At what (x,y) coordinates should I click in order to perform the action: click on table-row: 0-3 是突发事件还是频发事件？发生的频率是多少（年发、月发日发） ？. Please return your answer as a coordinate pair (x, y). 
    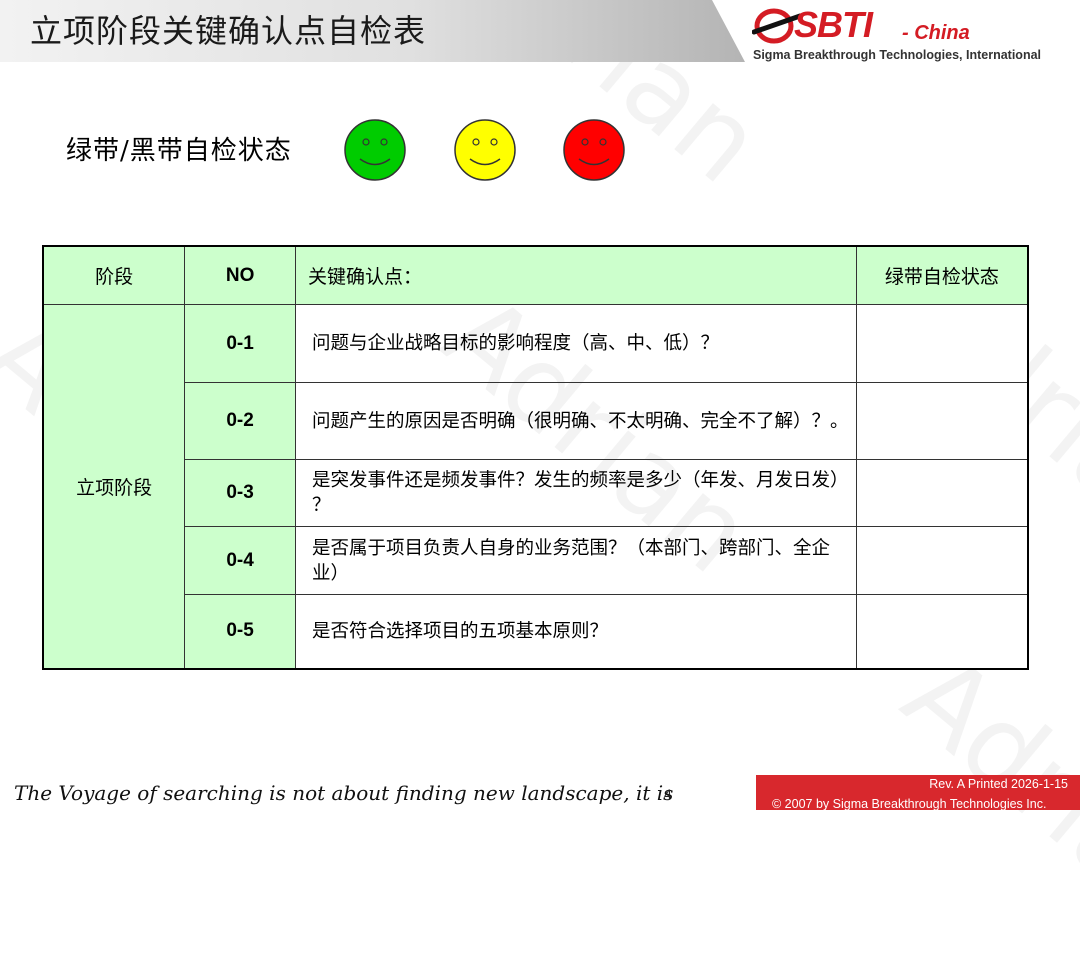
    Looking at the image, I should click on (536, 493).